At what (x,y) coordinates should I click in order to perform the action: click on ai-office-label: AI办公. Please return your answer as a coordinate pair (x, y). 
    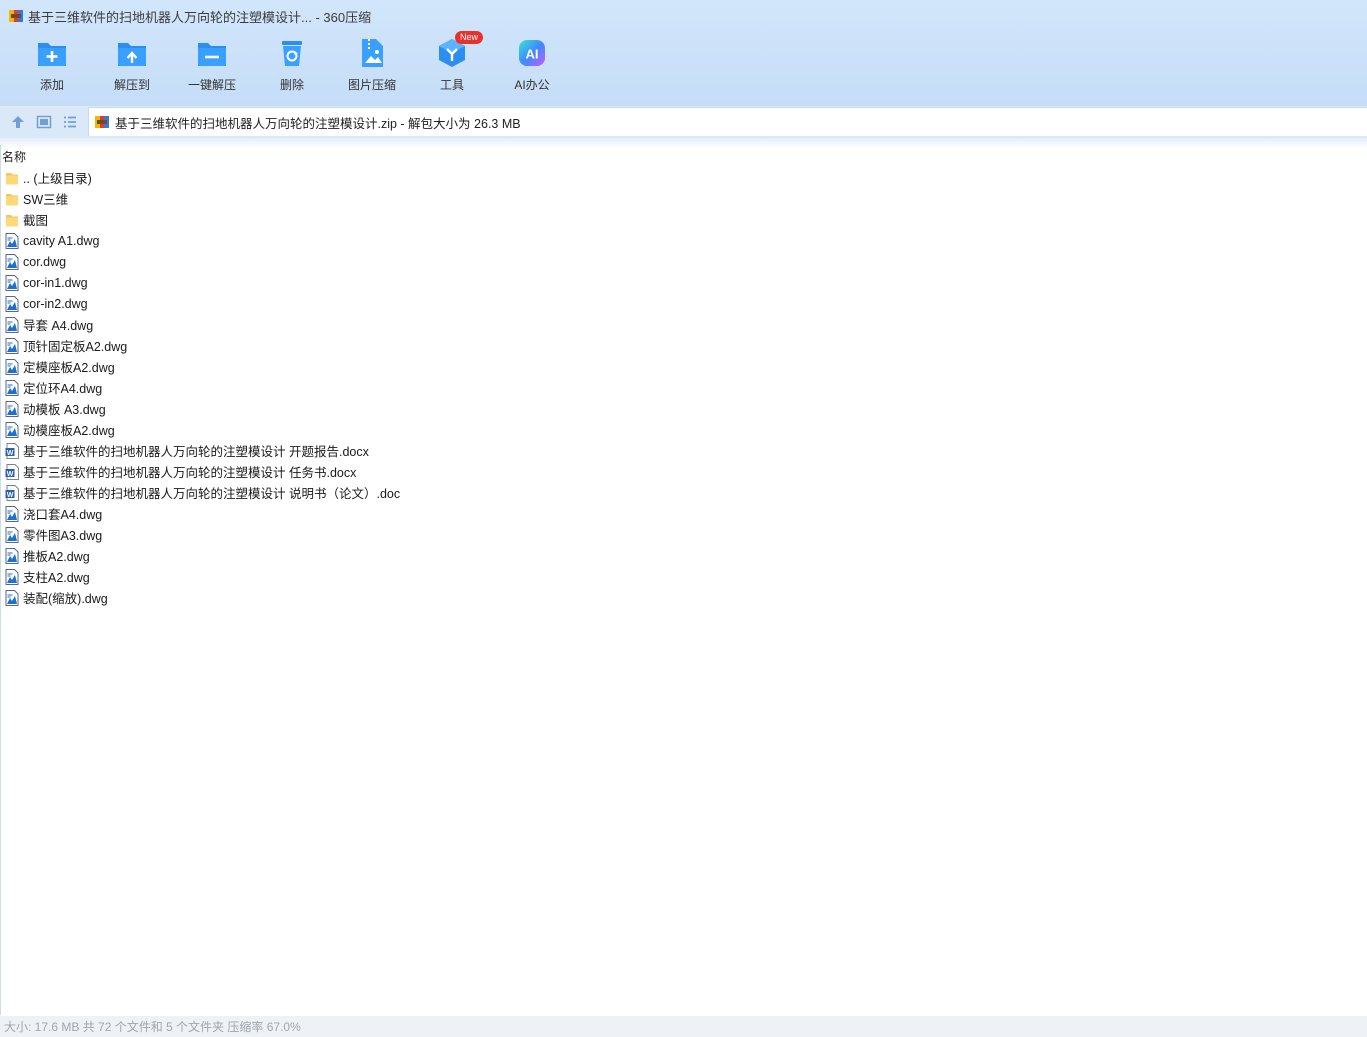
    Looking at the image, I should click on (532, 85).